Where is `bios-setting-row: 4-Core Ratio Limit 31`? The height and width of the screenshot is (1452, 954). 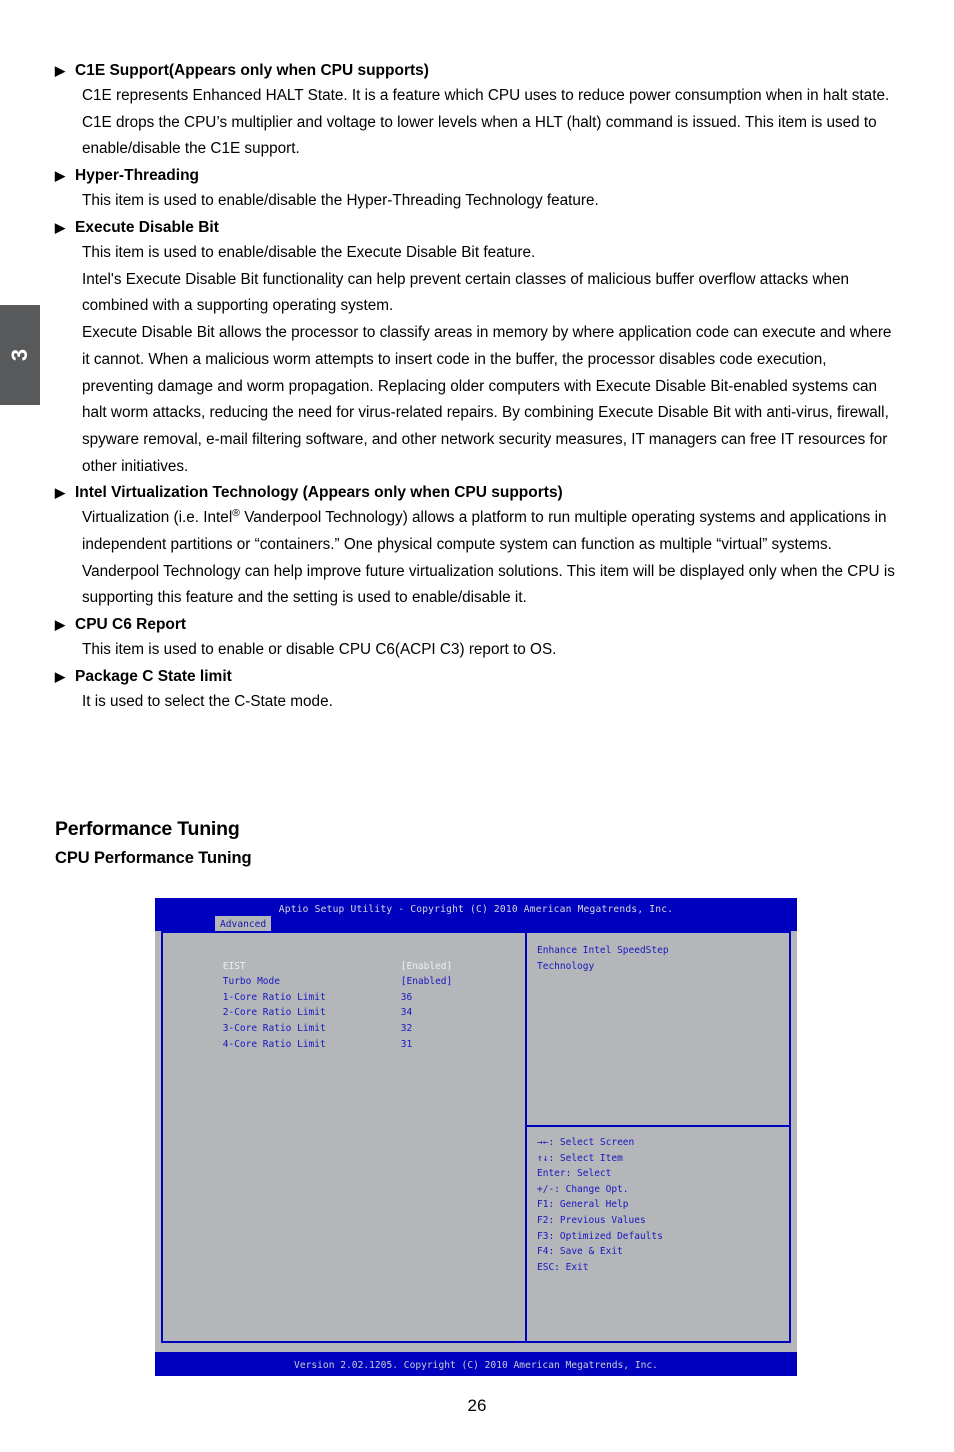
bios-setting-row: 4-Core Ratio Limit 31 is located at coordinates (351, 1035).